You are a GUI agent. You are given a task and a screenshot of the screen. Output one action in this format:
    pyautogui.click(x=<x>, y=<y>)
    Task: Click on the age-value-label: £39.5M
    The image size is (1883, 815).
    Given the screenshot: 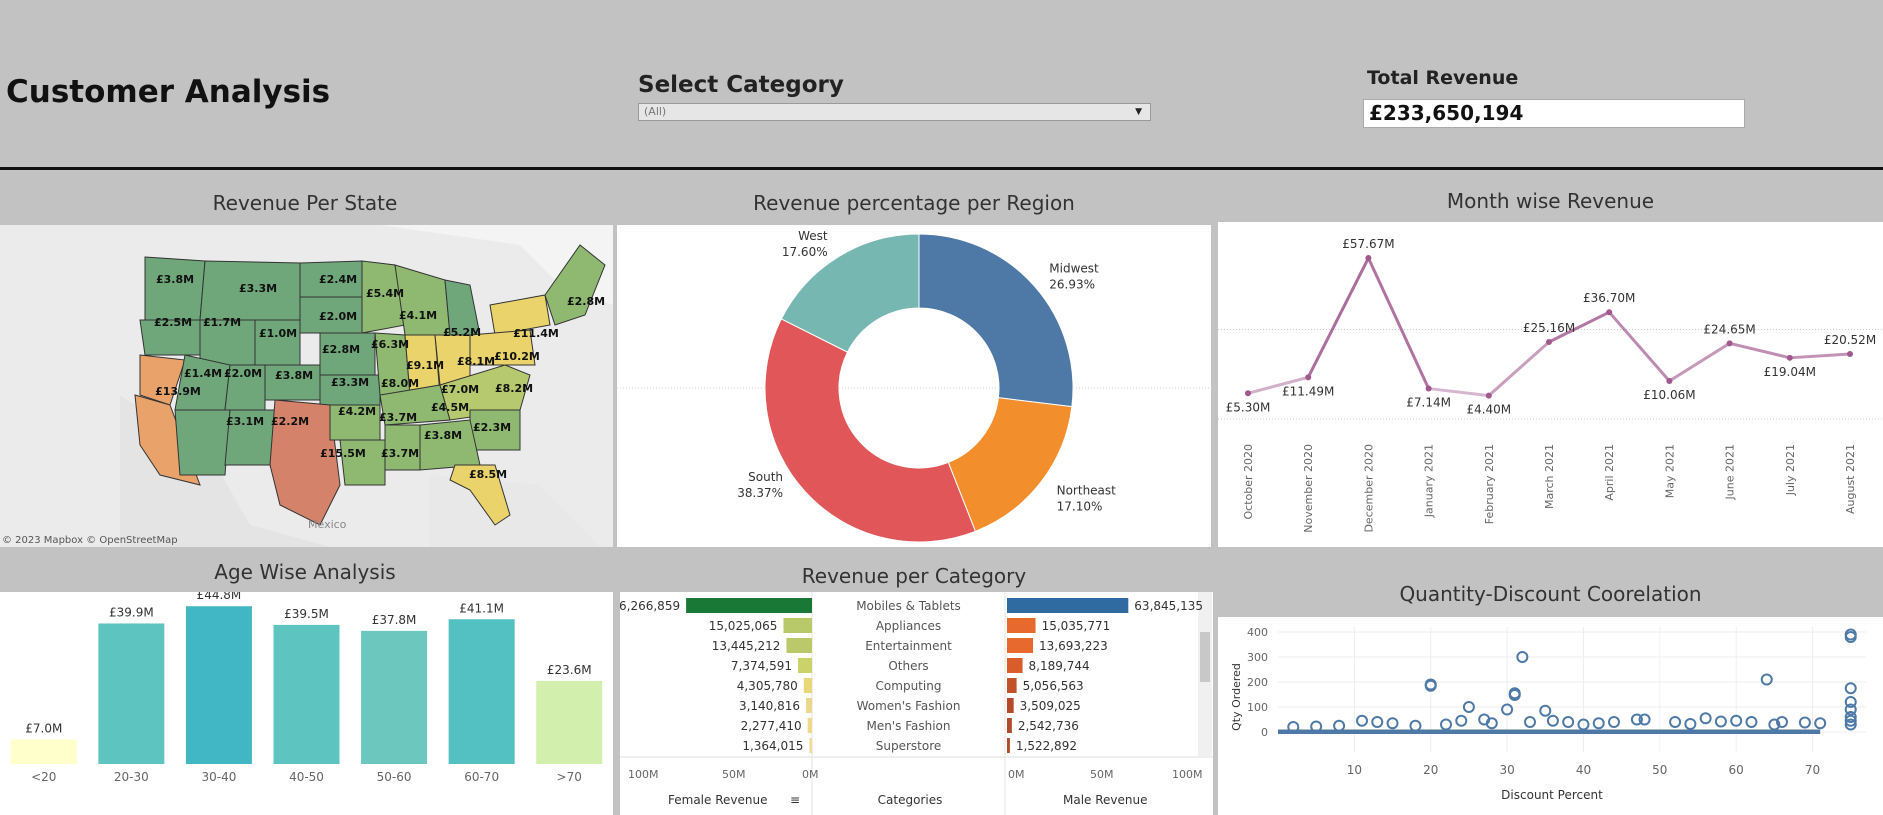 What is the action you would take?
    pyautogui.click(x=306, y=614)
    